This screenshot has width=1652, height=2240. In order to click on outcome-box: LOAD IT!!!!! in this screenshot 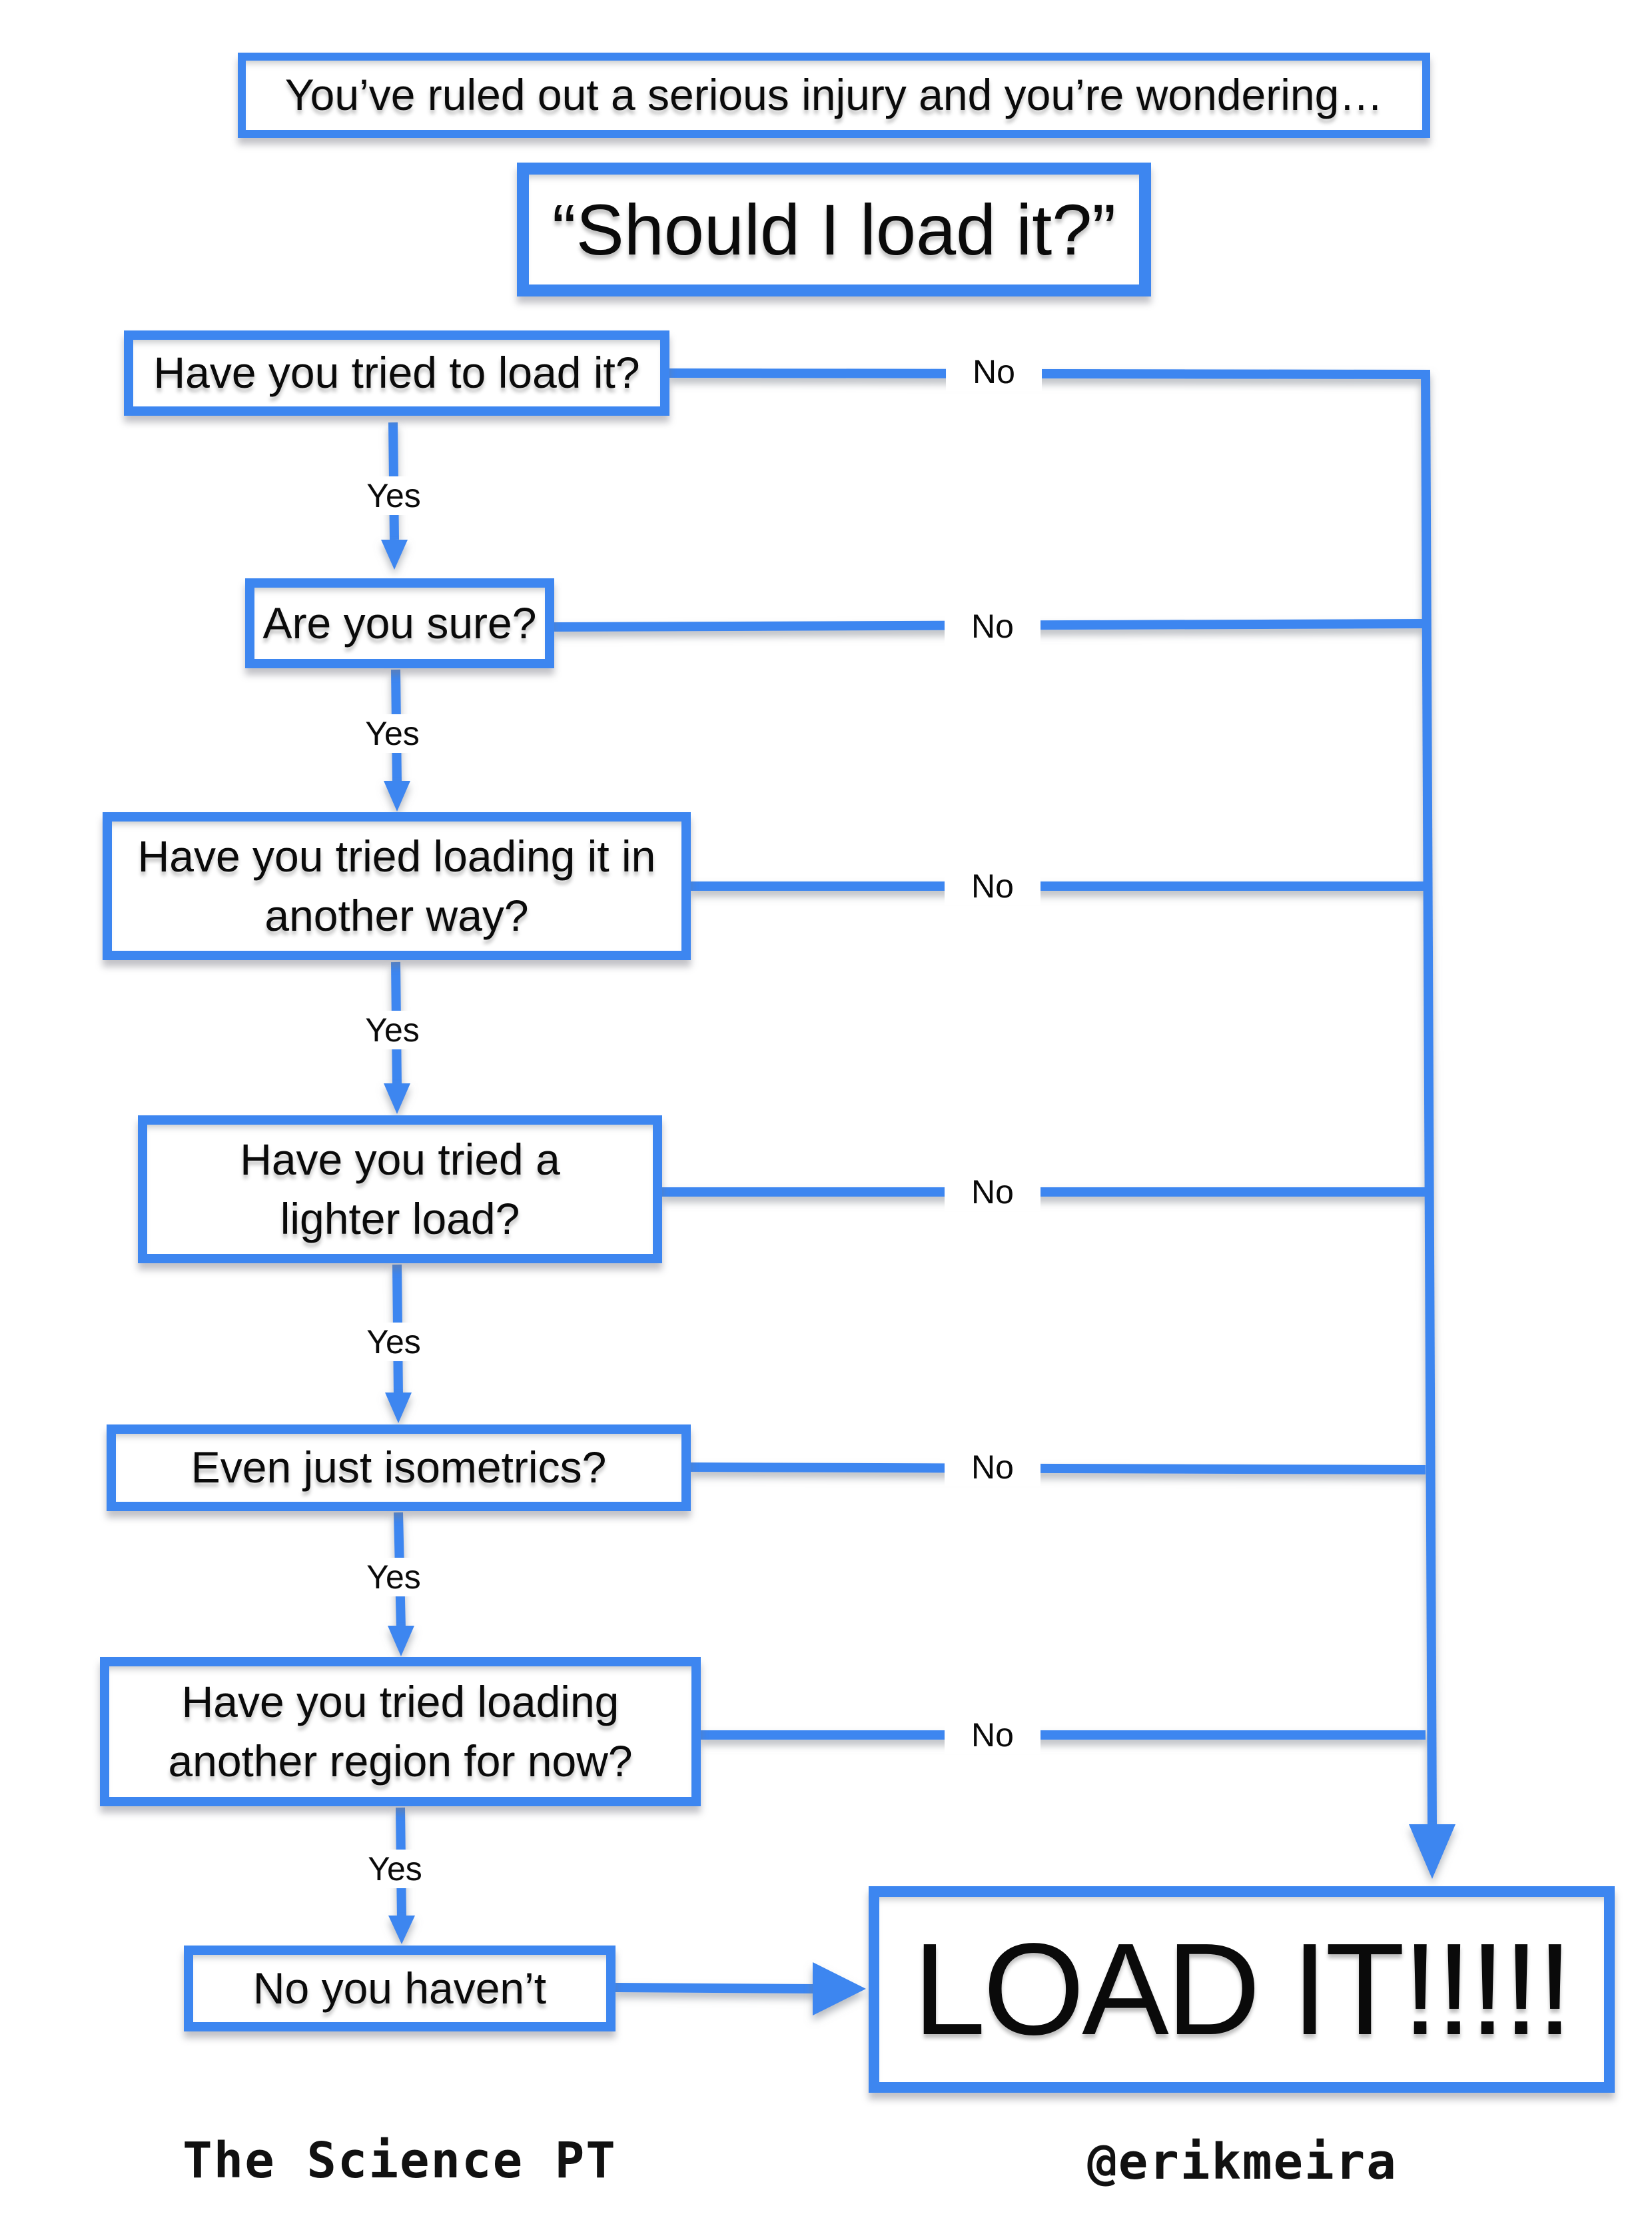, I will do `click(1242, 1990)`.